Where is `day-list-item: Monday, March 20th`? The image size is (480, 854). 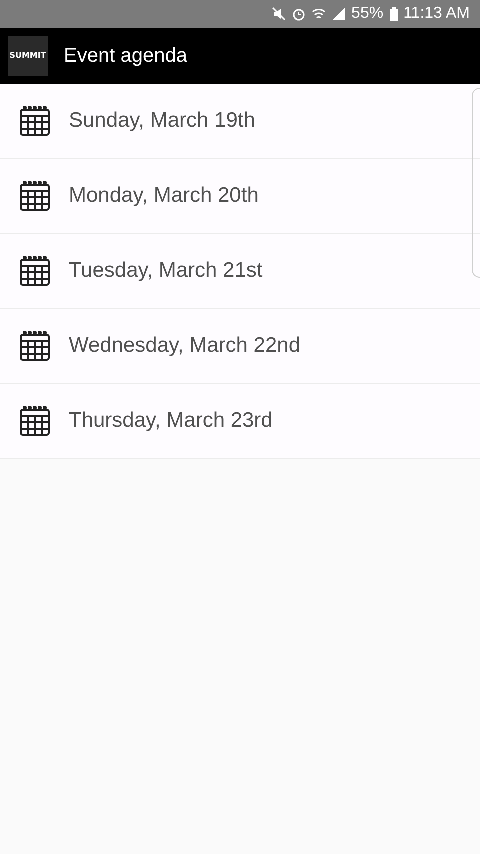
day-list-item: Monday, March 20th is located at coordinates (240, 196).